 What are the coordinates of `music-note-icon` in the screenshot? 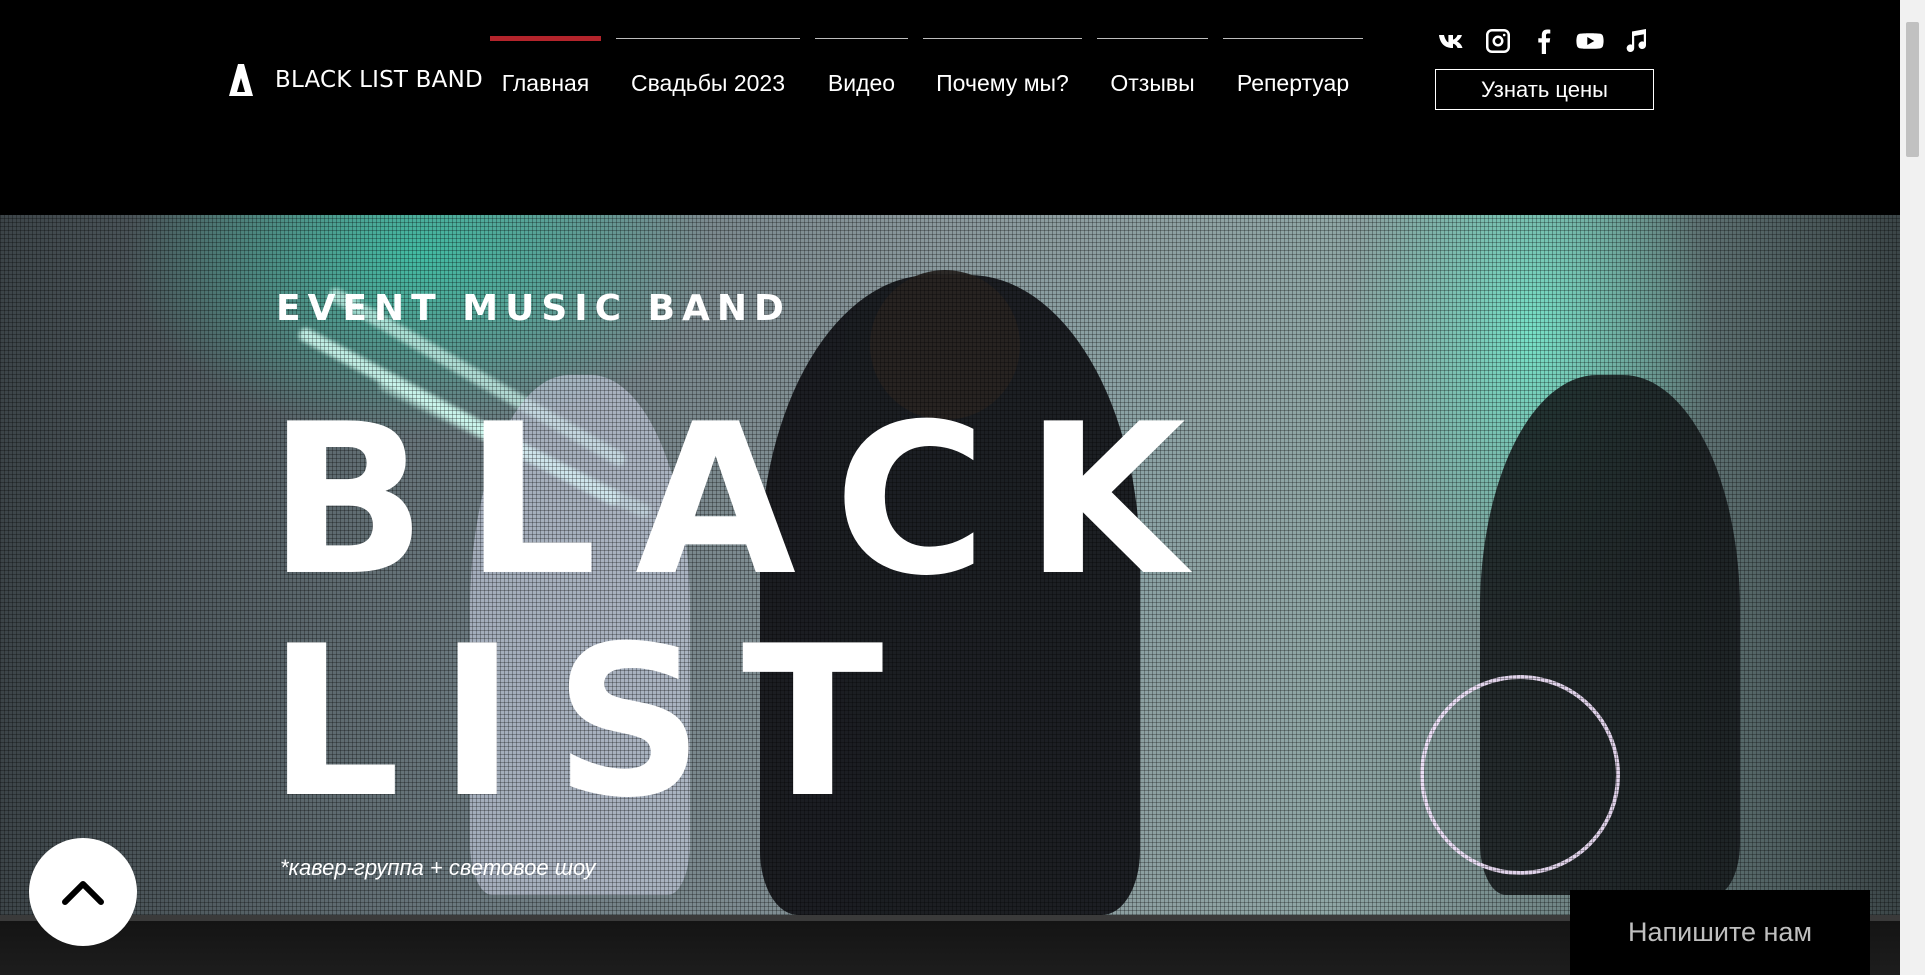 It's located at (1636, 41).